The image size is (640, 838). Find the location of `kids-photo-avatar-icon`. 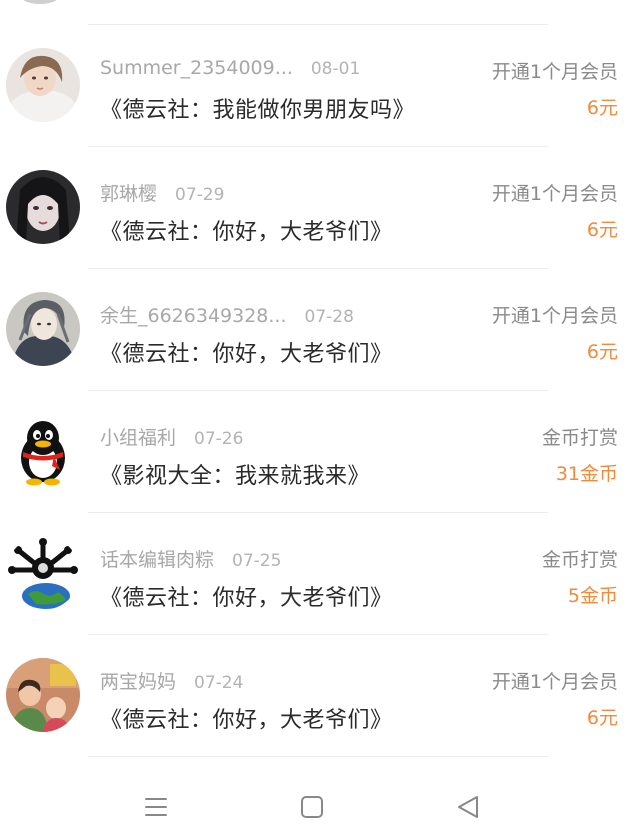

kids-photo-avatar-icon is located at coordinates (43, 695).